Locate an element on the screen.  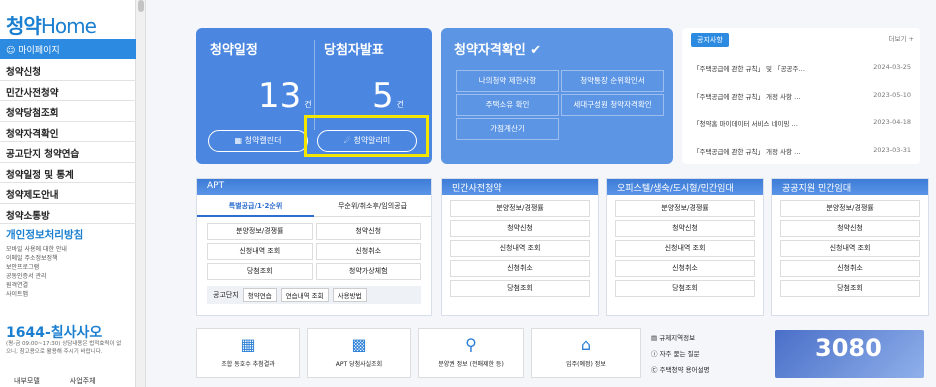
building-icon: ▩ is located at coordinates (359, 344).